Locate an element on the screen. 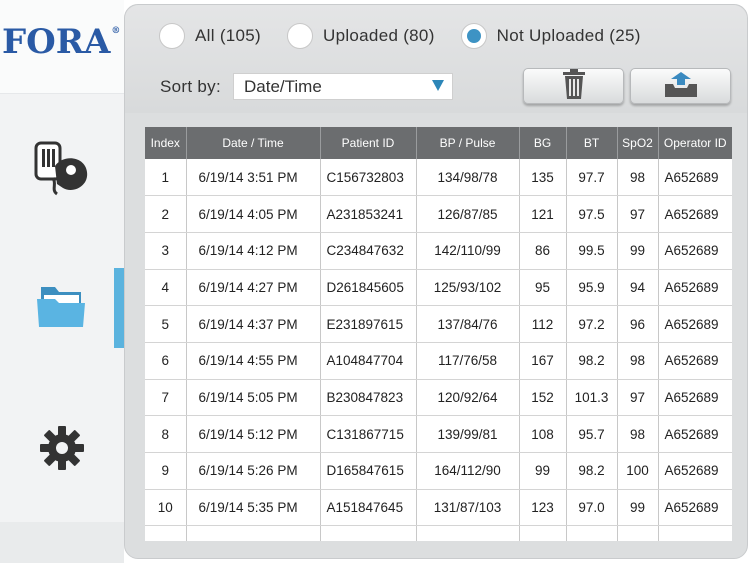 Image resolution: width=750 pixels, height=563 pixels. sidebar-item-settings is located at coordinates (62, 450).